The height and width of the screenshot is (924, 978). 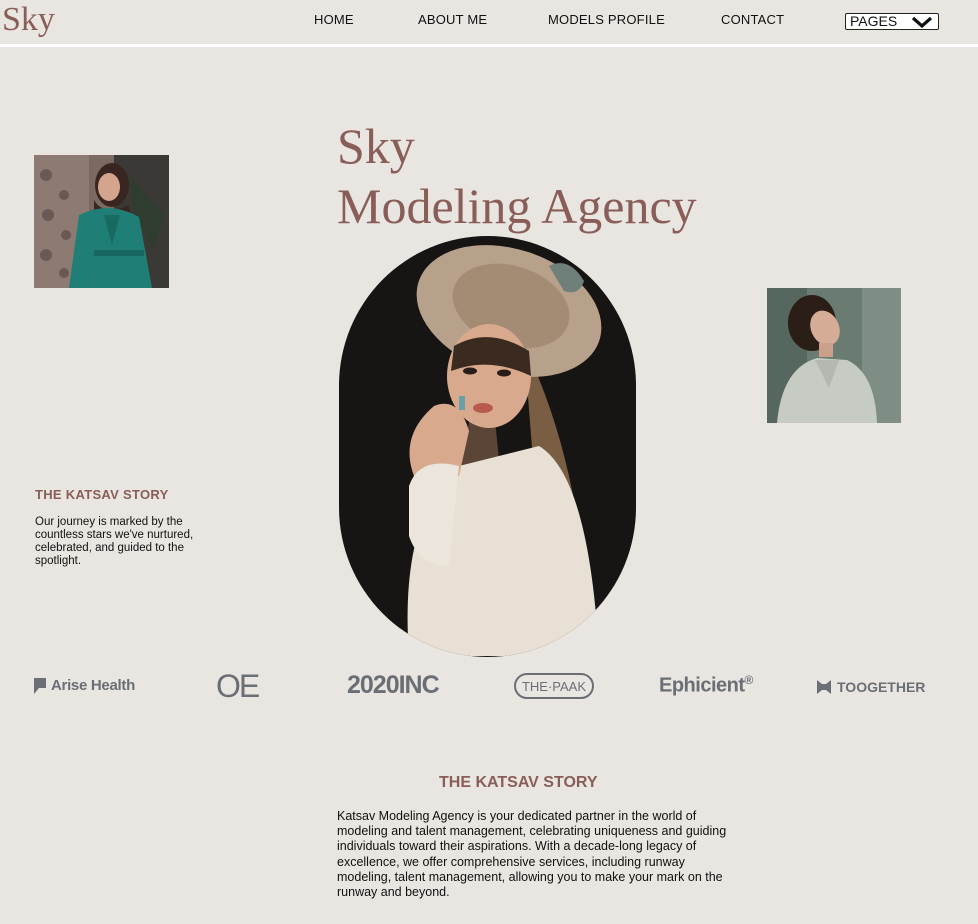 What do you see at coordinates (452, 19) in the screenshot?
I see `nav-about-me: ABOUT ME` at bounding box center [452, 19].